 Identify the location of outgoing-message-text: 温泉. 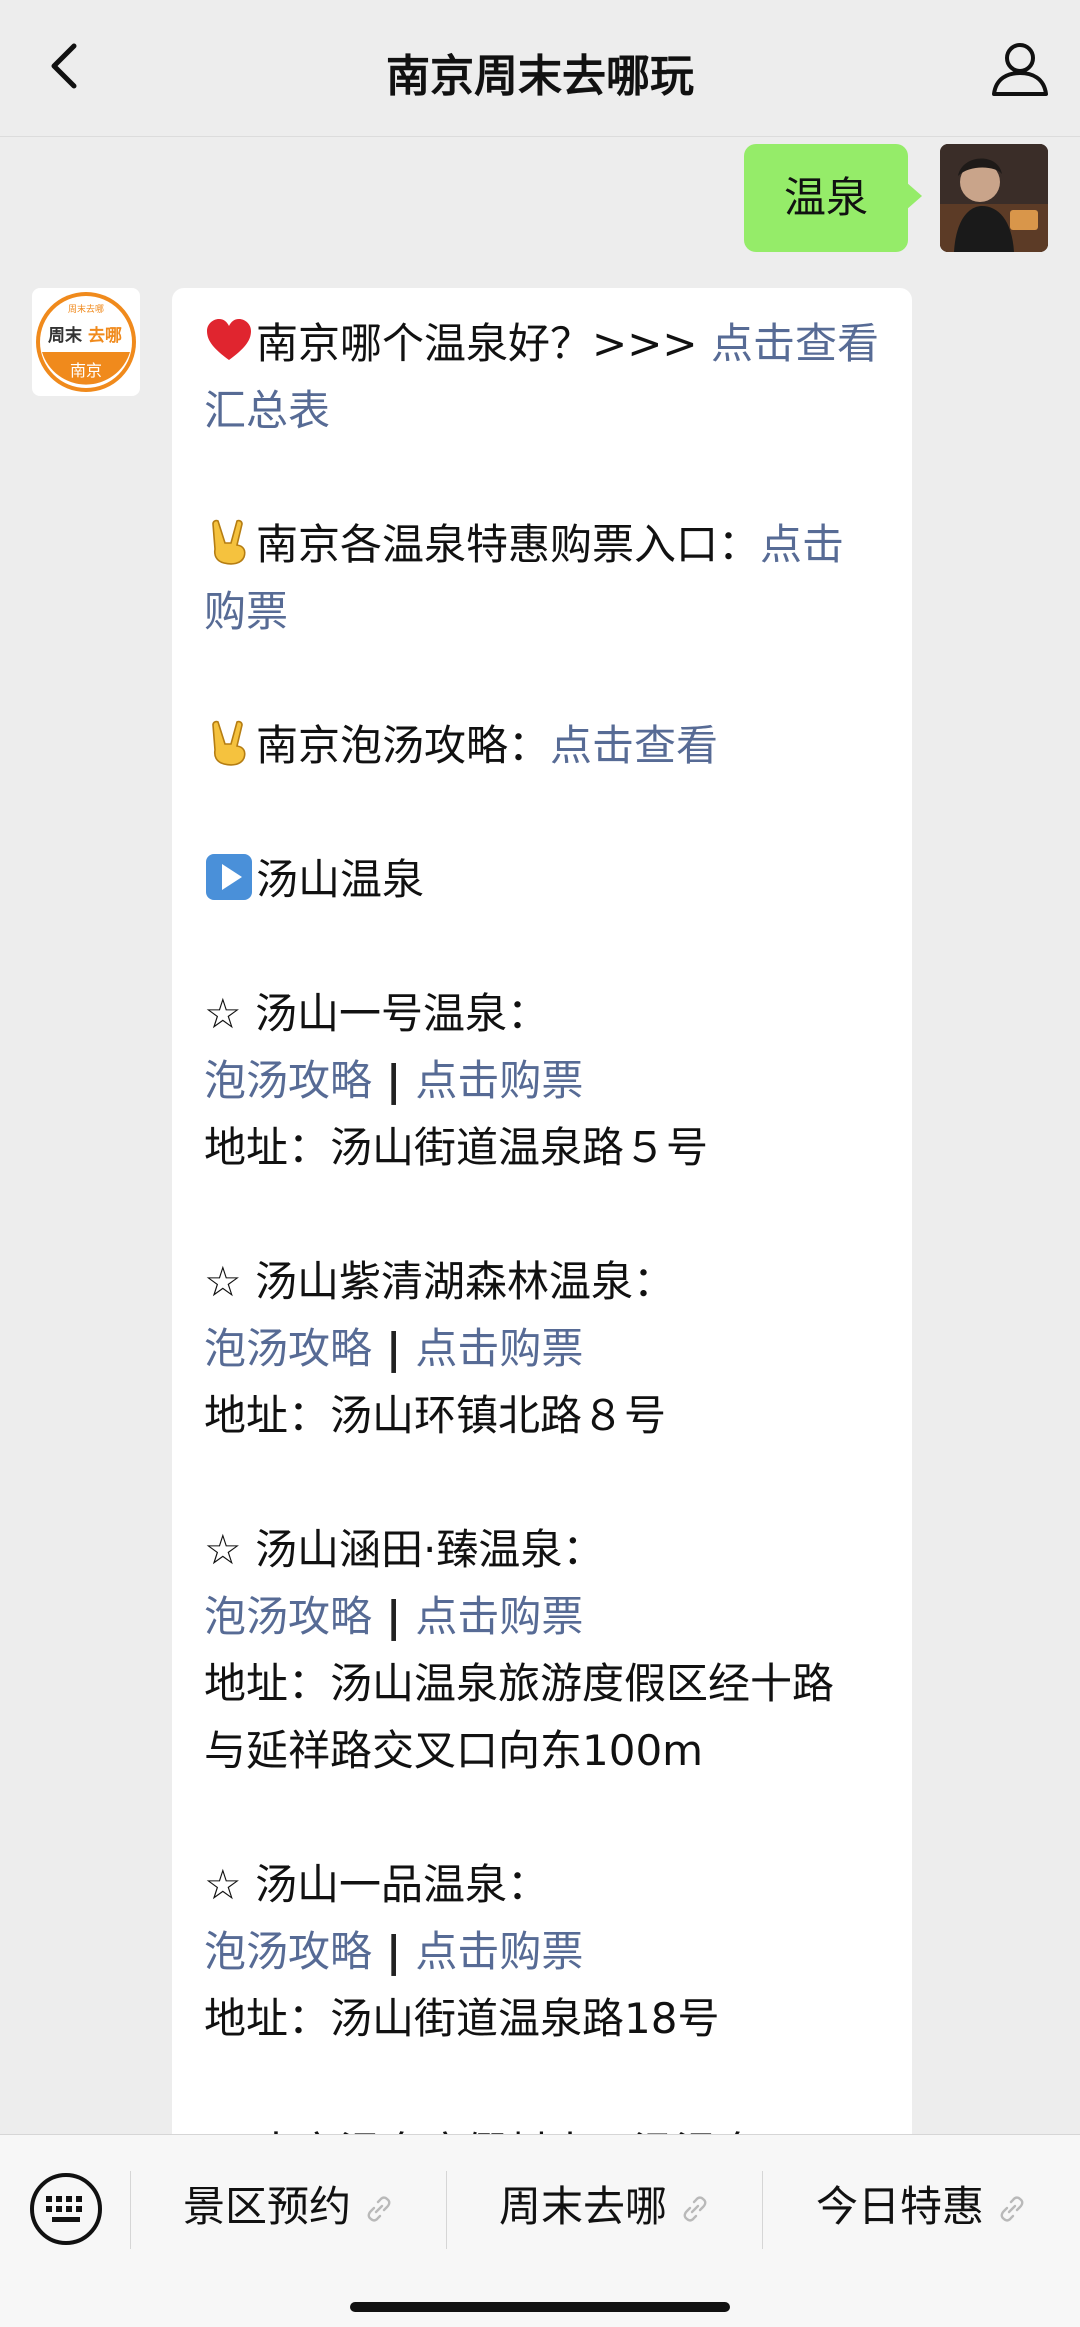
(825, 197).